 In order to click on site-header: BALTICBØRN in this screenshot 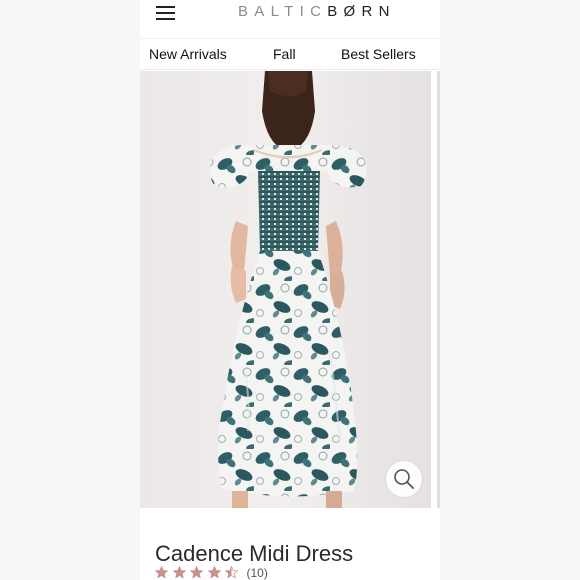, I will do `click(290, 15)`.